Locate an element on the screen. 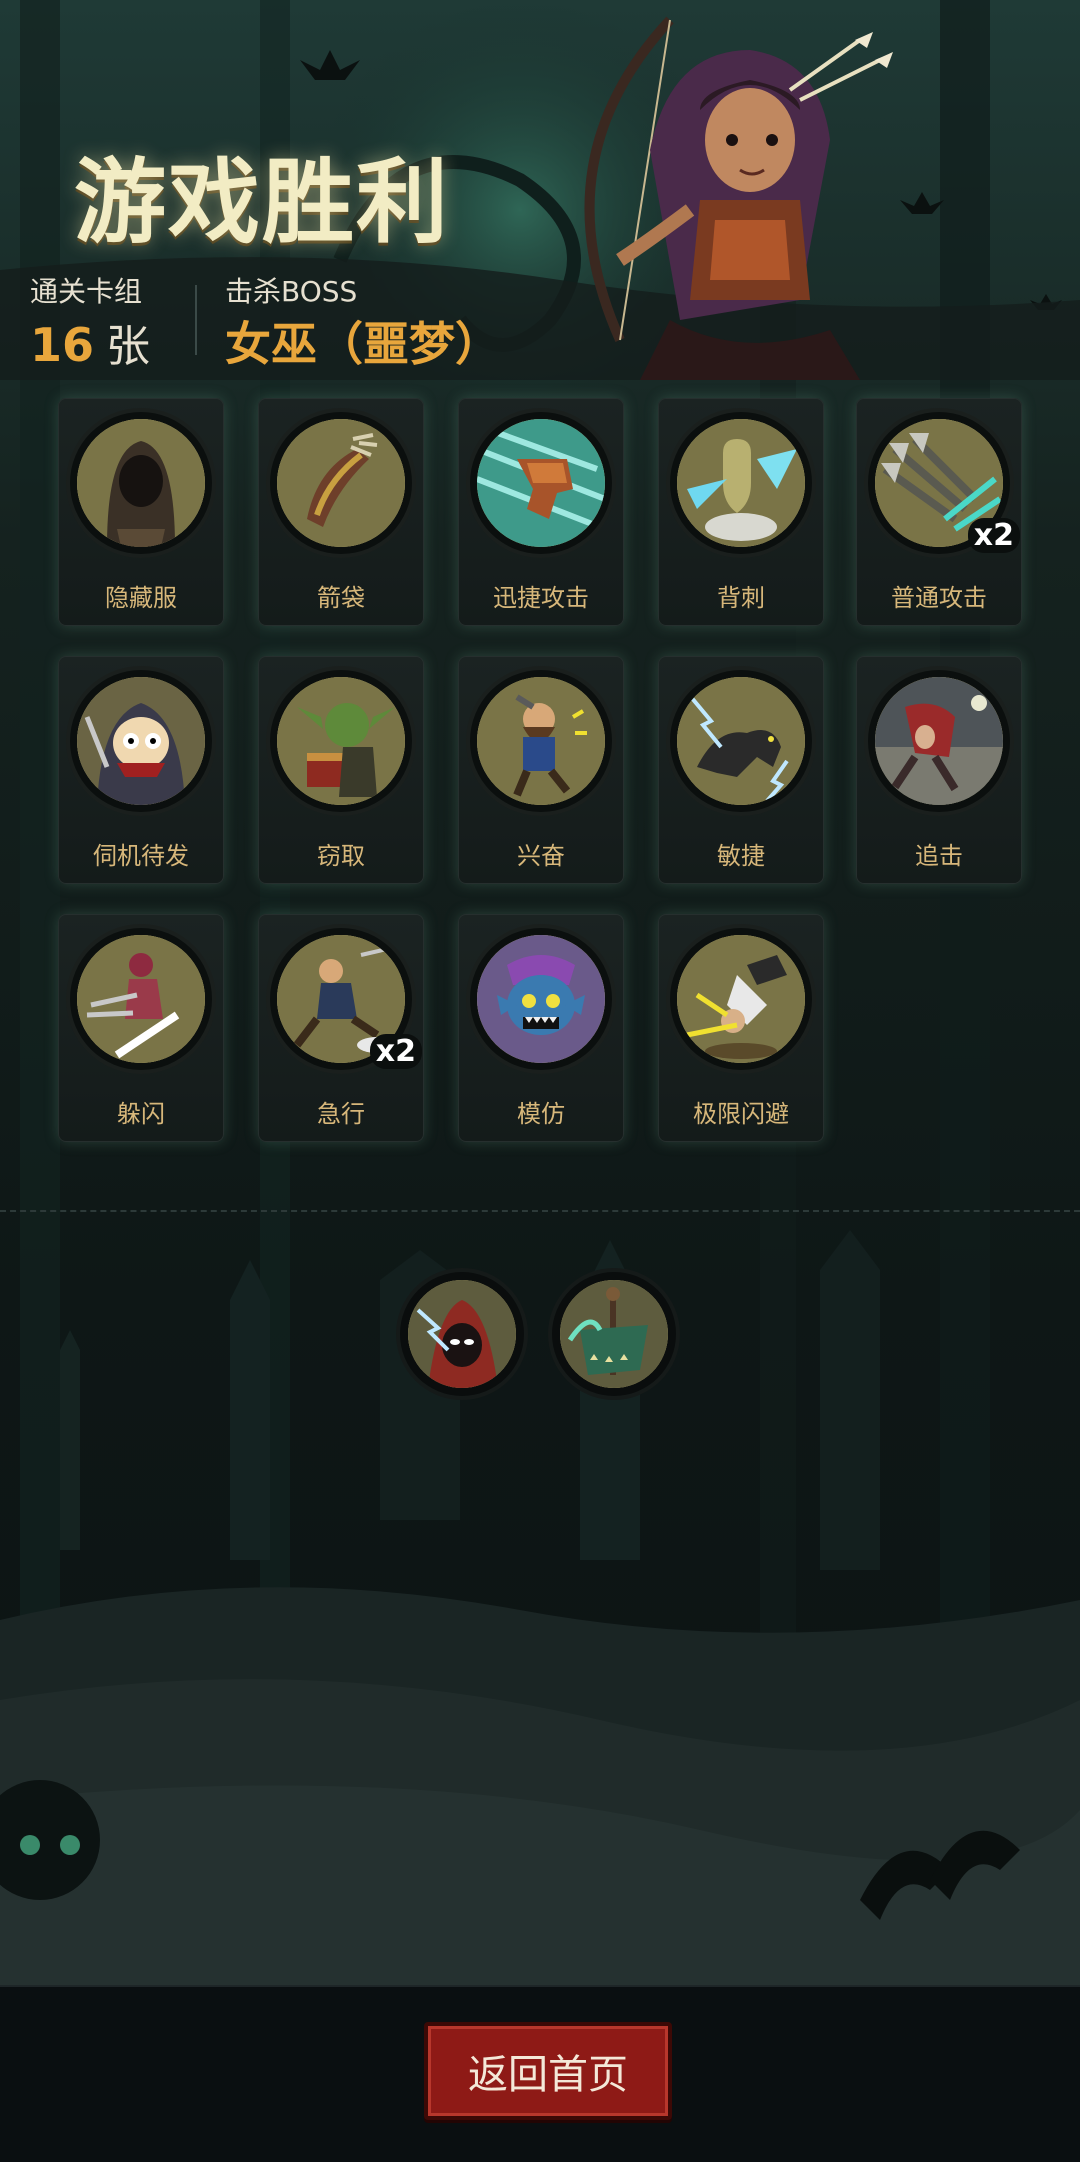 This screenshot has height=2162, width=1080. deck-card: 极限闪避 is located at coordinates (741, 1028).